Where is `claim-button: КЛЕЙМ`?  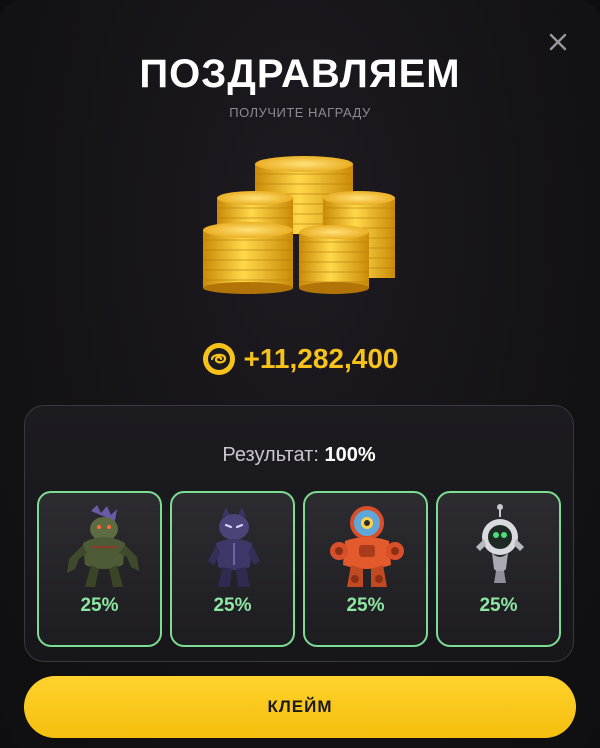
claim-button: КЛЕЙМ is located at coordinates (300, 707).